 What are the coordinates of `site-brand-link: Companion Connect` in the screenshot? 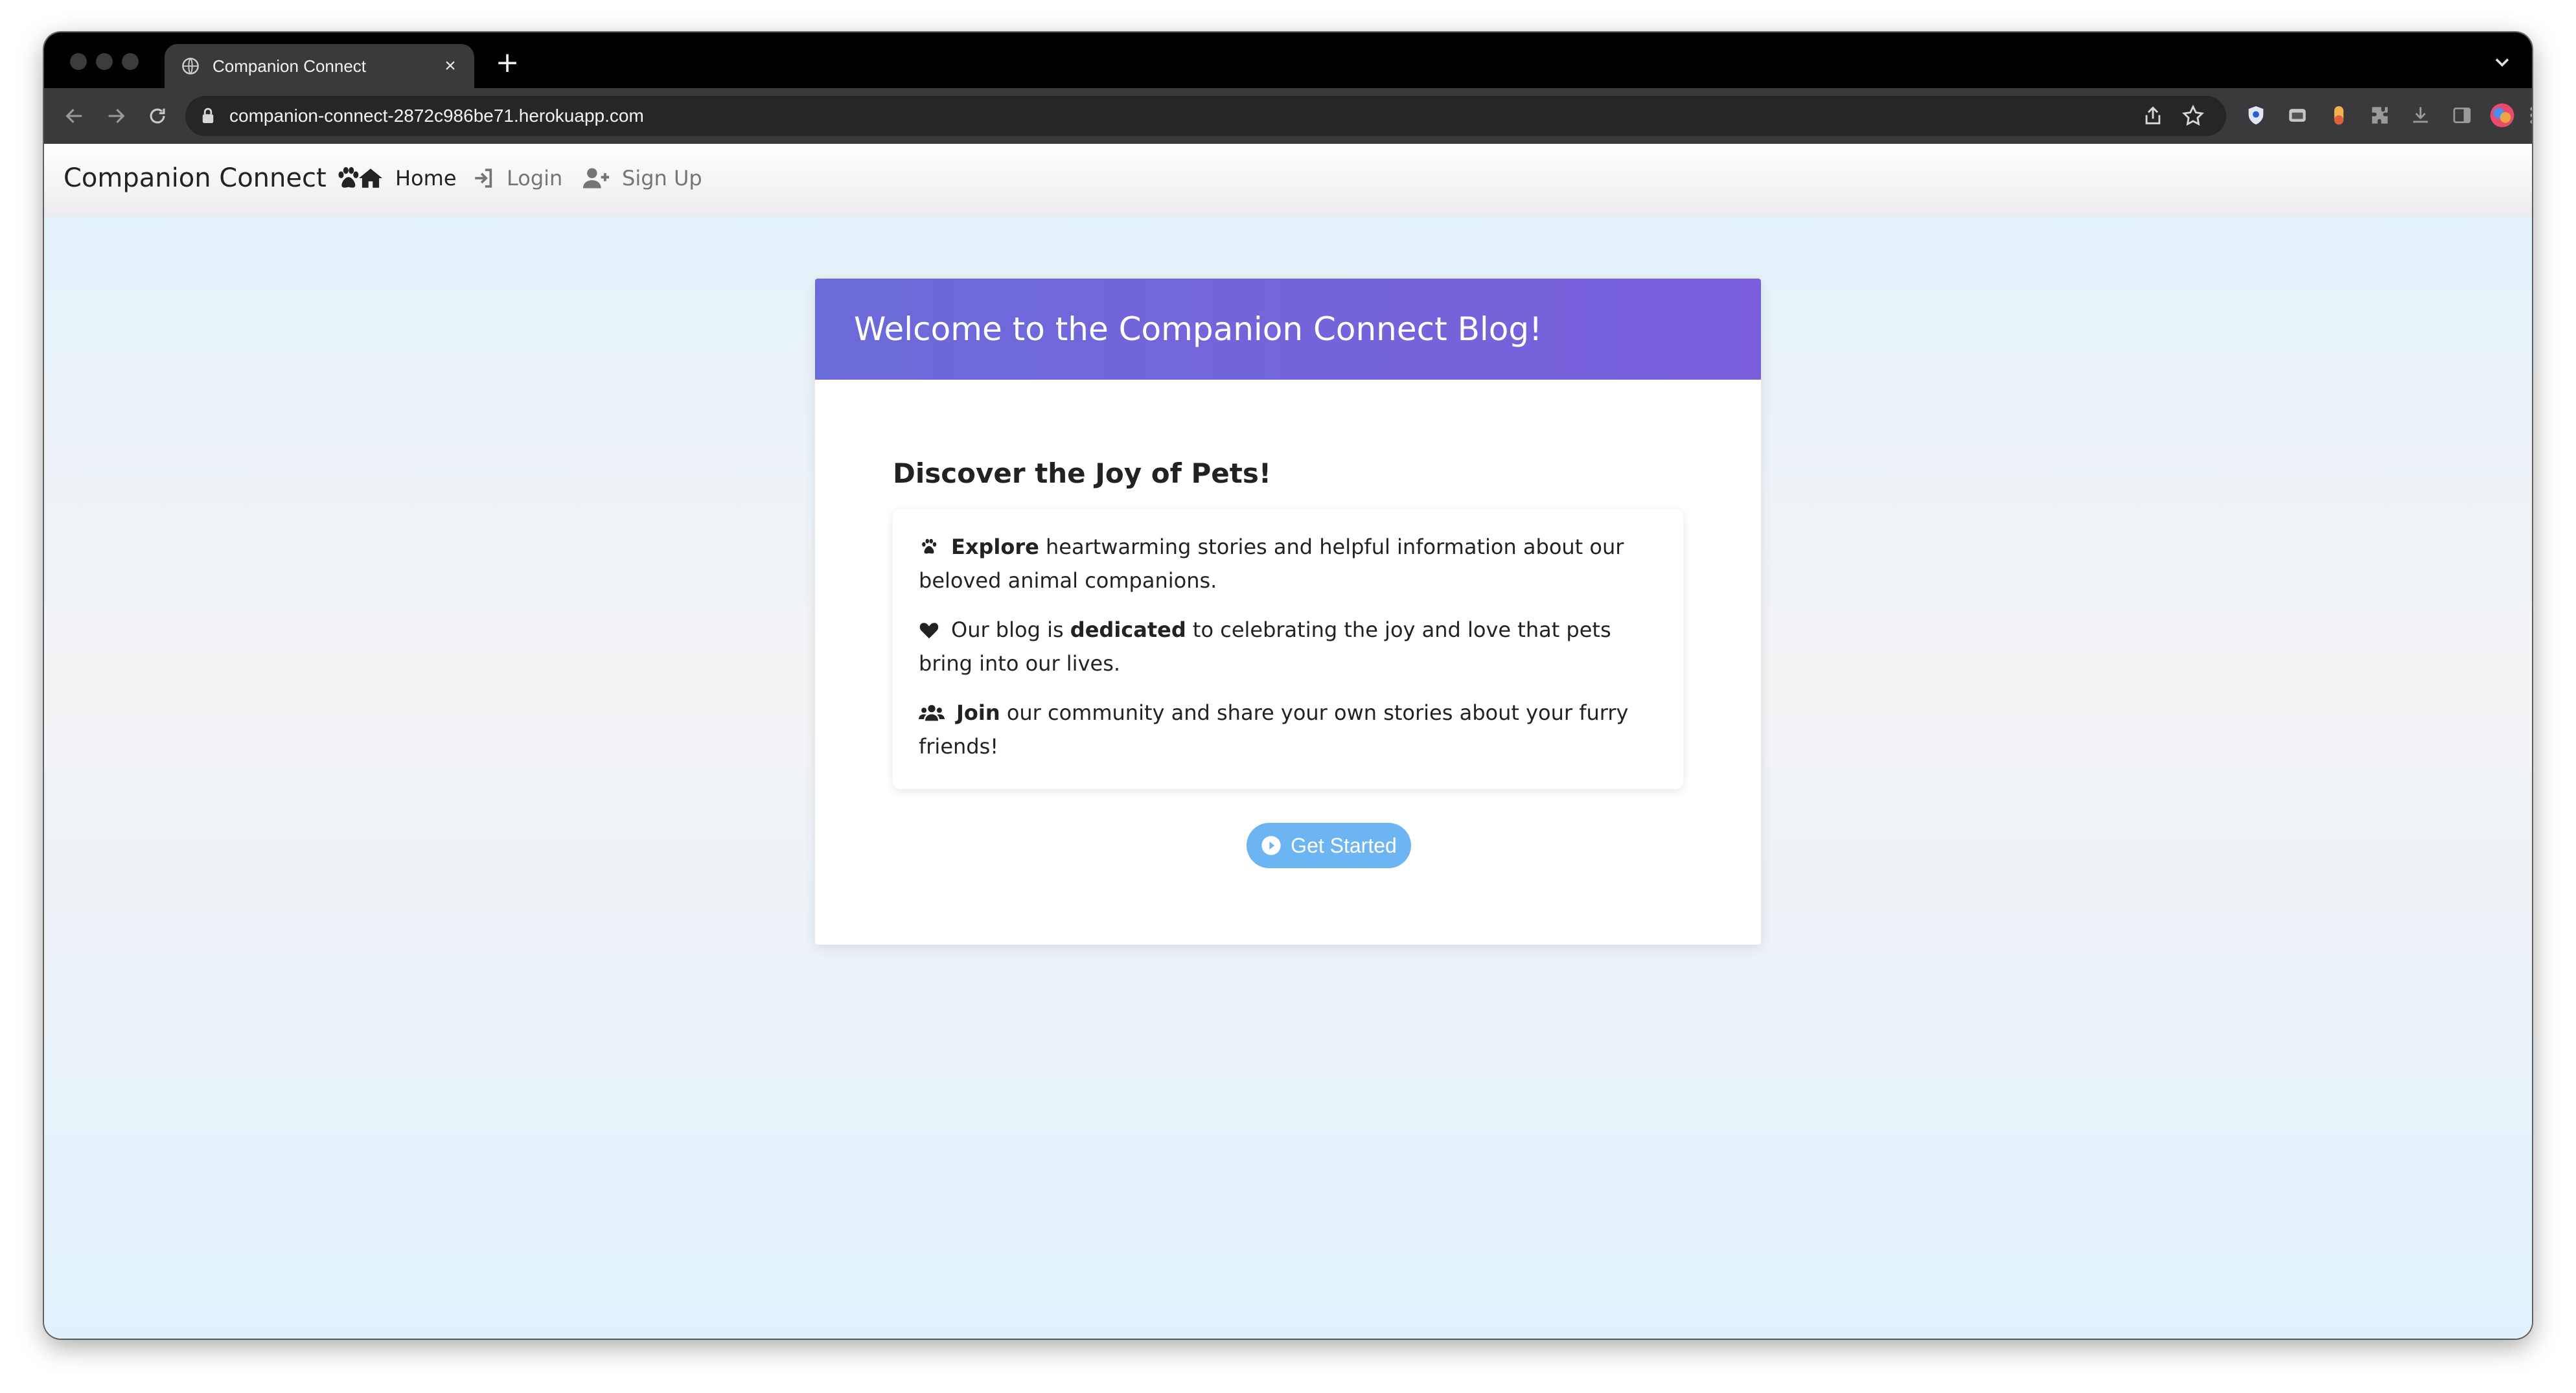 It's located at (213, 178).